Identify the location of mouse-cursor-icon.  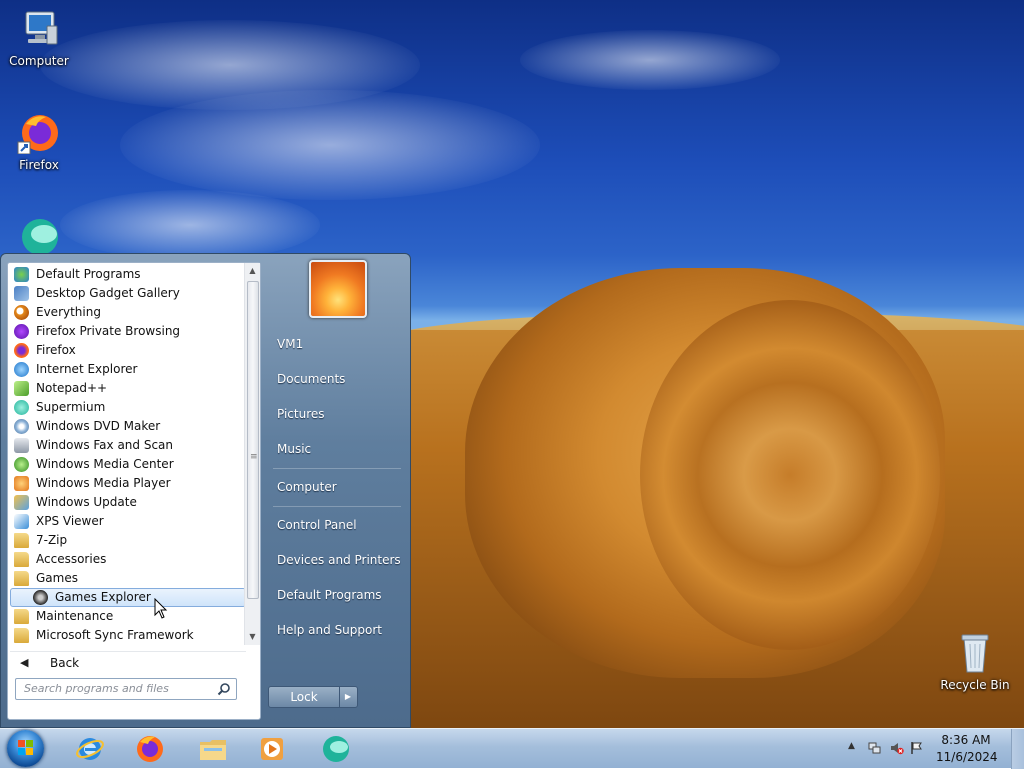
(161, 608).